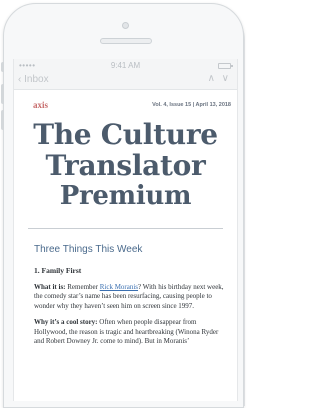  I want to click on silent-switch, so click(2, 67).